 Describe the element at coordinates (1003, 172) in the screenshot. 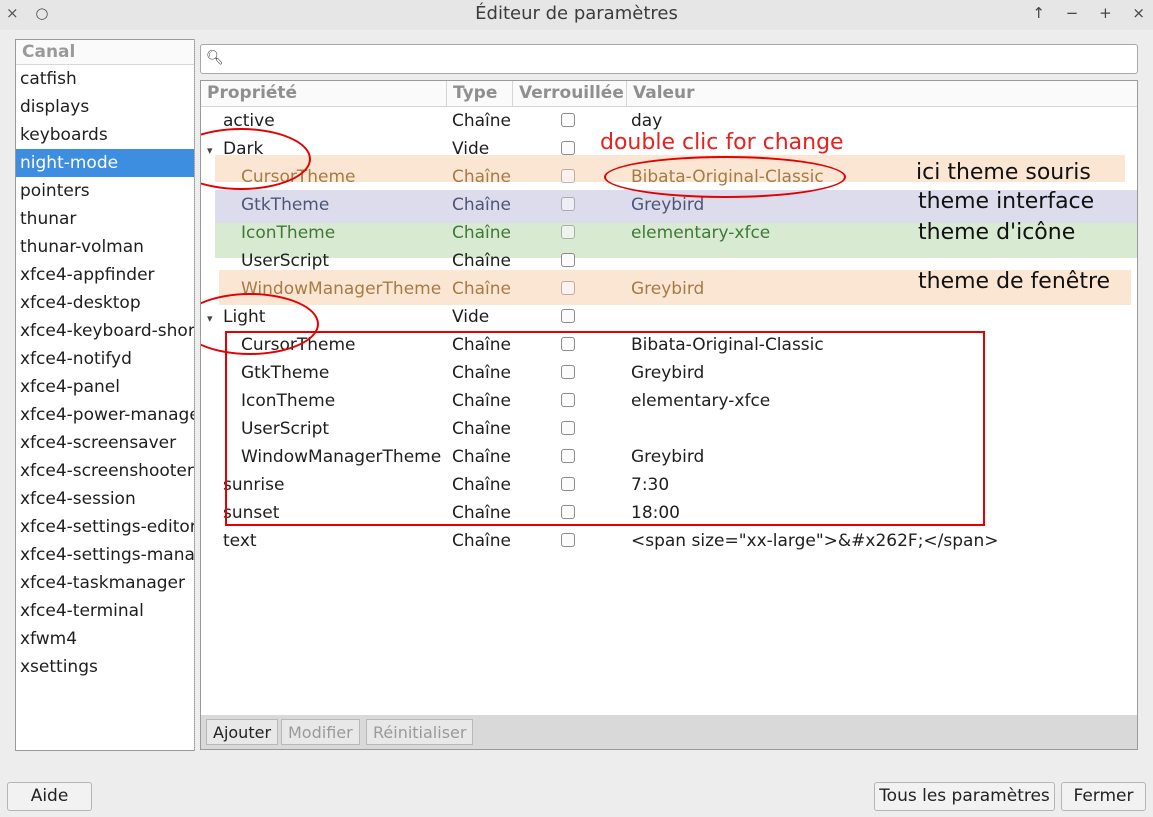

I see `annotation-cursor: ici theme souris` at that location.